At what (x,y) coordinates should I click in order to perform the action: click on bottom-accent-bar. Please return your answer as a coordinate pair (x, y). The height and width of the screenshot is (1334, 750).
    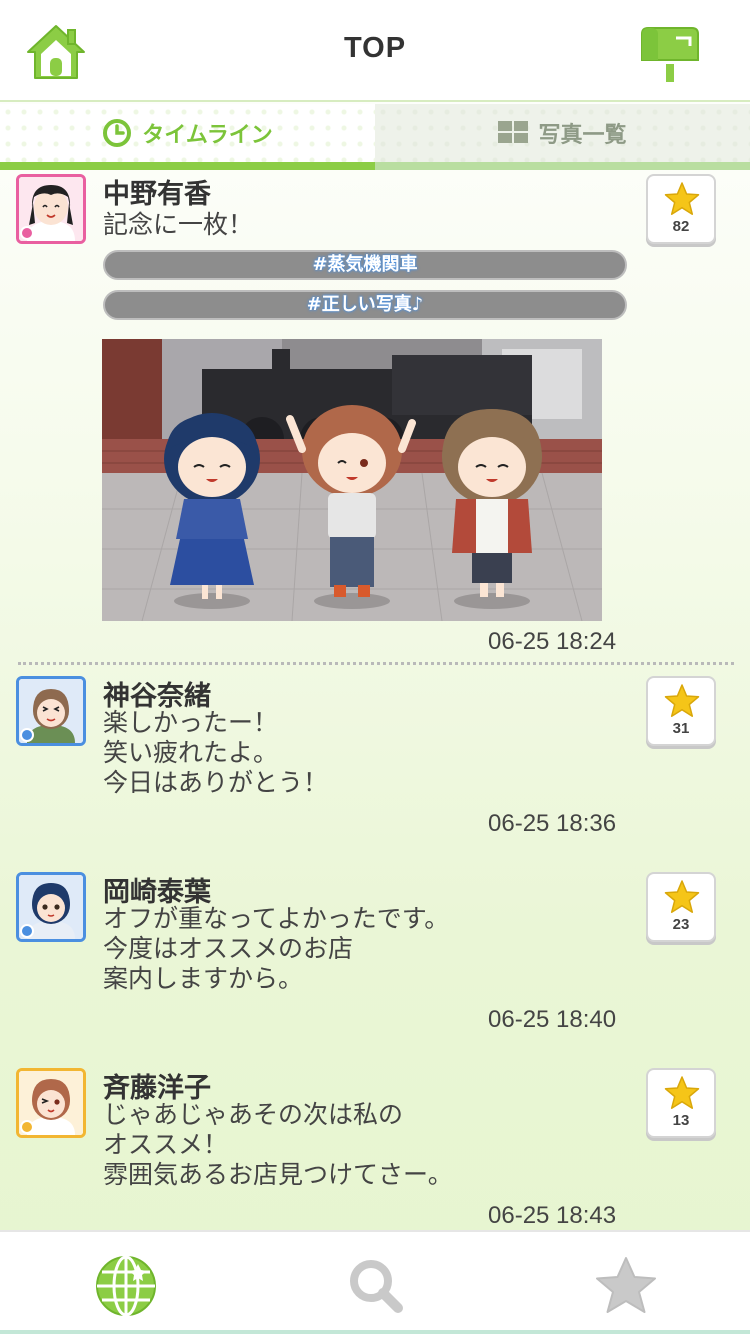
    Looking at the image, I should click on (375, 1332).